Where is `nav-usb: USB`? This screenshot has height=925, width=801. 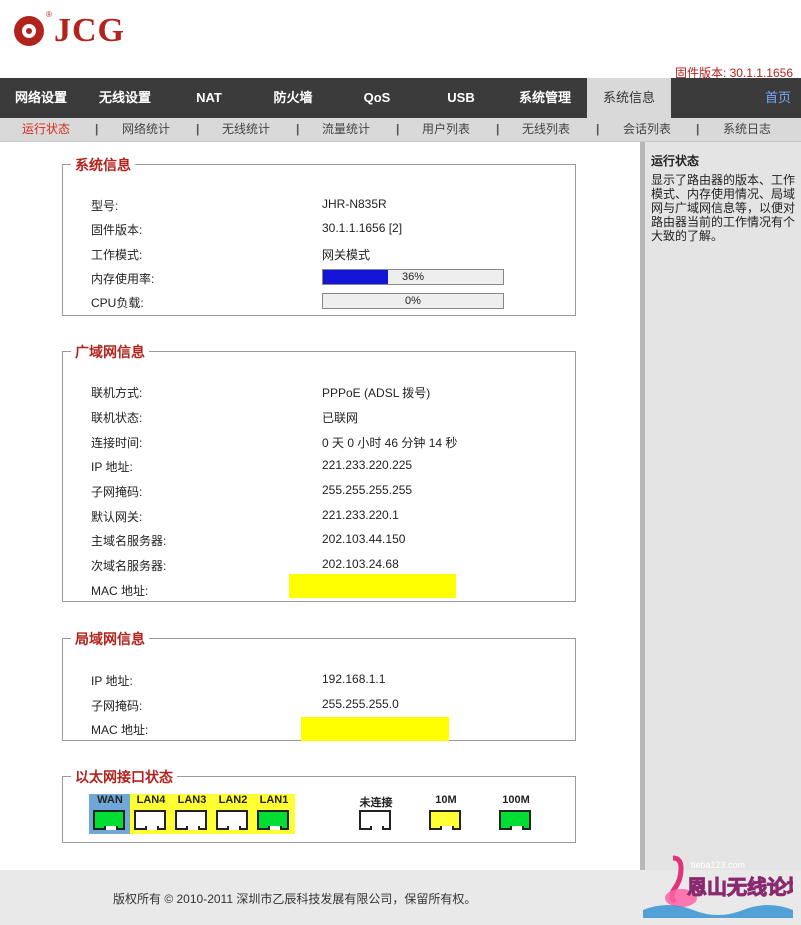
nav-usb: USB is located at coordinates (461, 98).